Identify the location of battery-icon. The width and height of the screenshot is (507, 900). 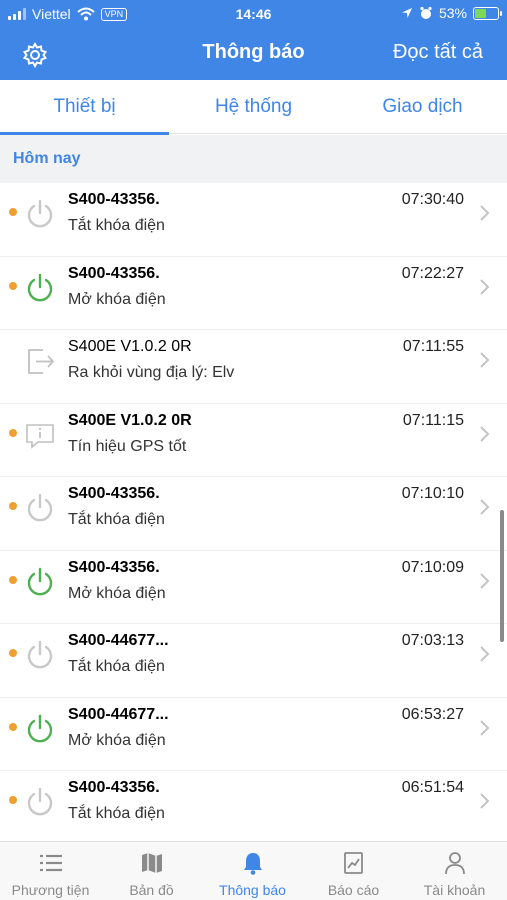
(487, 13).